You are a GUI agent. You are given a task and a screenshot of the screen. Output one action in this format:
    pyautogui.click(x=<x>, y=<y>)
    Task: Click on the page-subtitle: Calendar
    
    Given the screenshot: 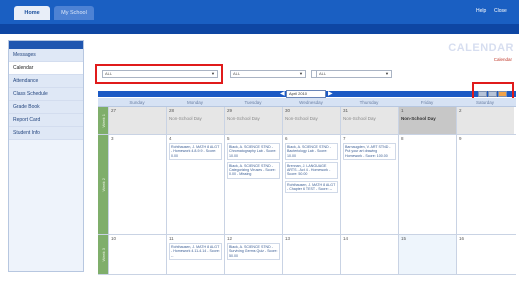 What is the action you would take?
    pyautogui.click(x=502, y=59)
    